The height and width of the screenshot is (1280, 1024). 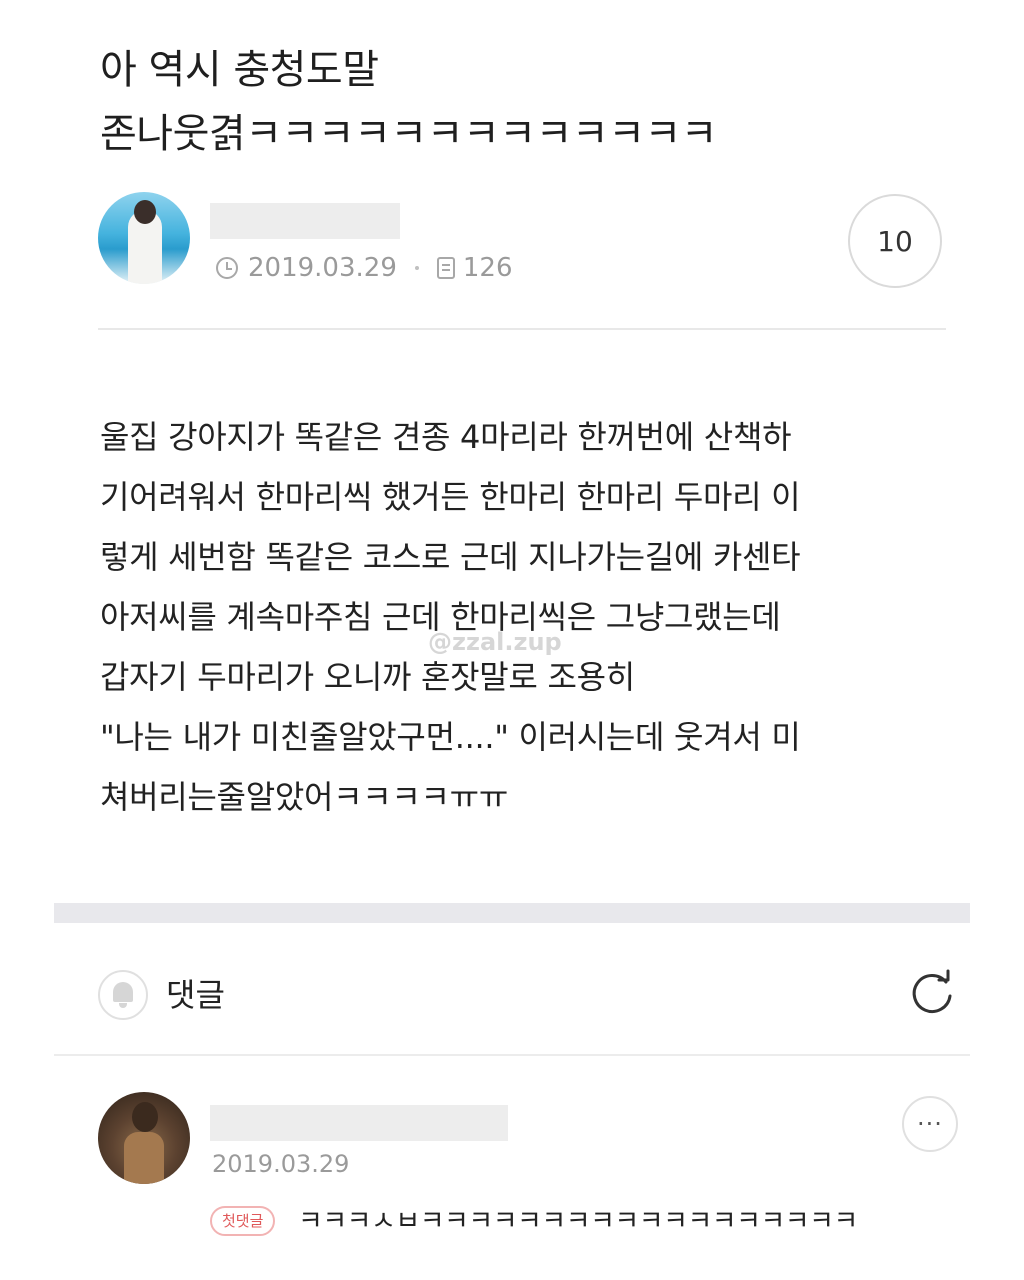 I want to click on document-icon, so click(x=445, y=268).